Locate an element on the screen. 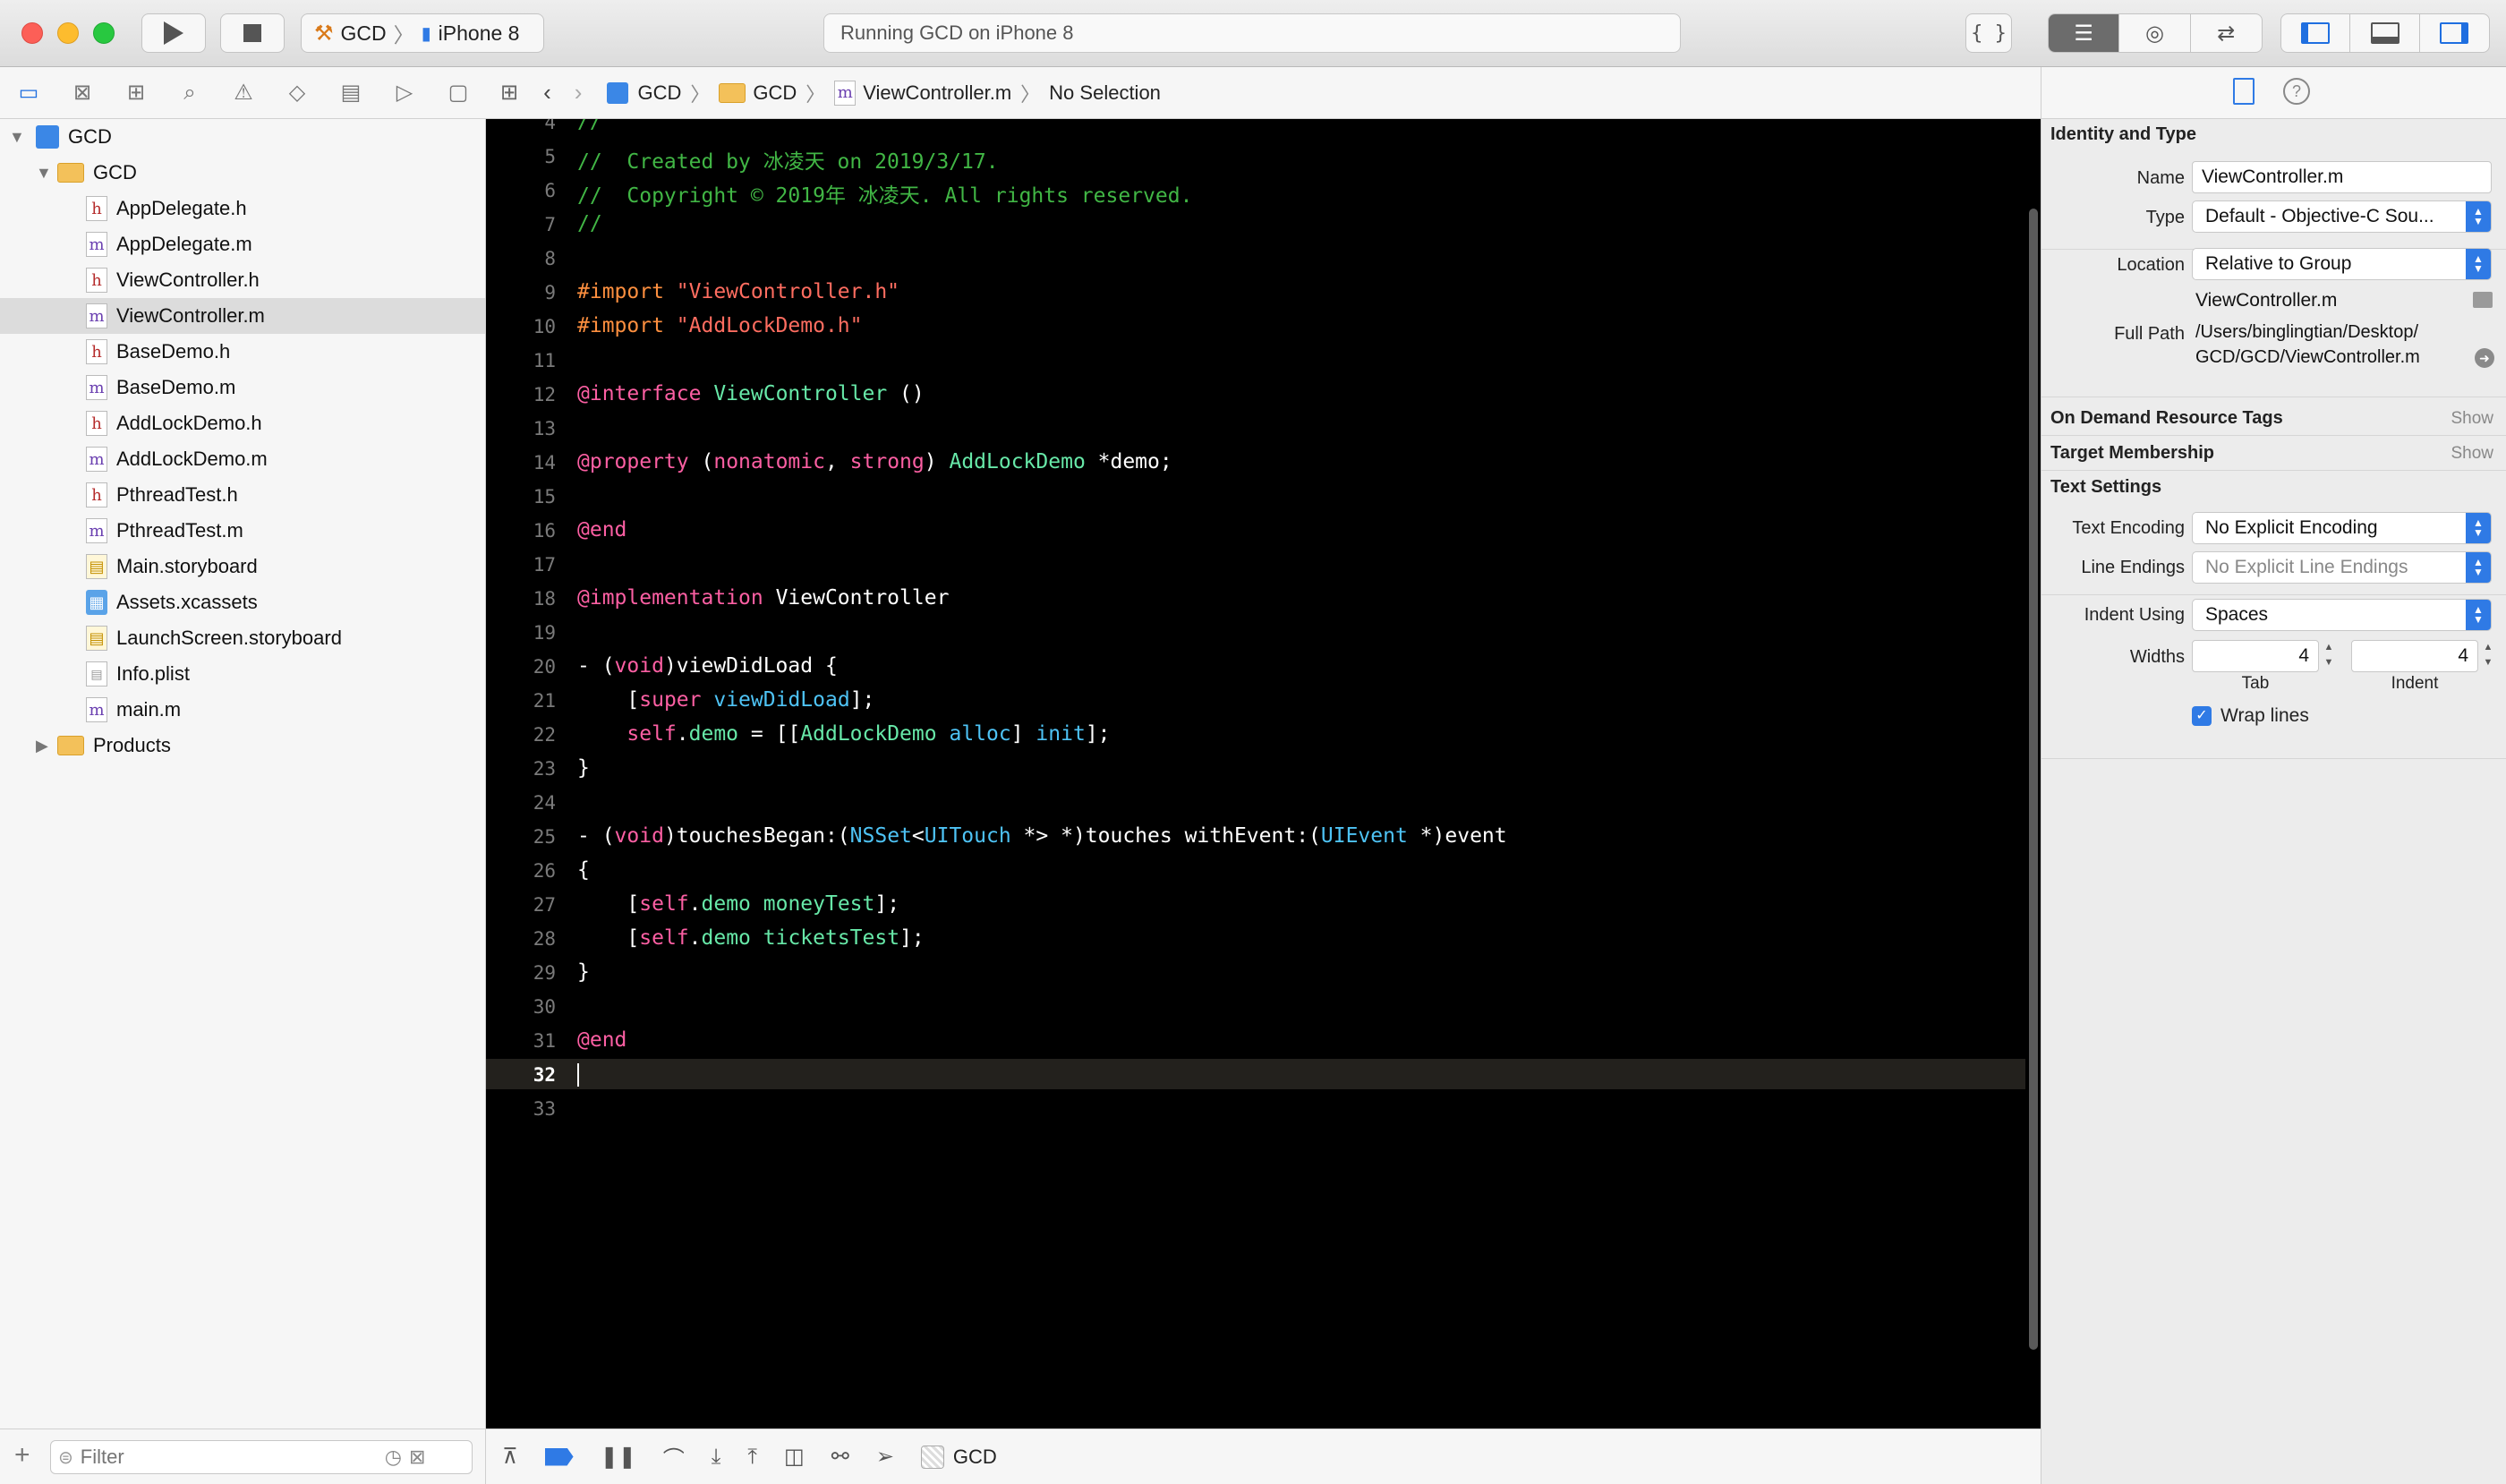 Image resolution: width=2506 pixels, height=1484 pixels. scrollbar-thumb is located at coordinates (2033, 779).